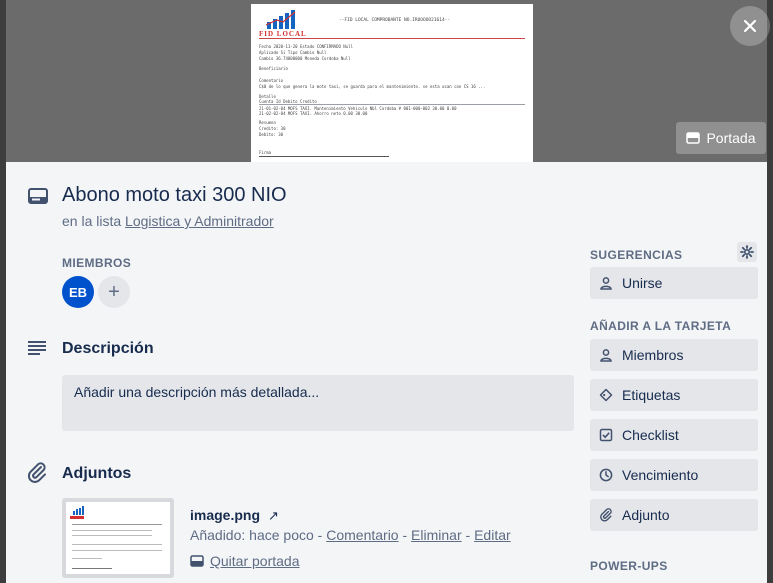 The width and height of the screenshot is (773, 583). Describe the element at coordinates (265, 152) in the screenshot. I see `document-row: Firma` at that location.